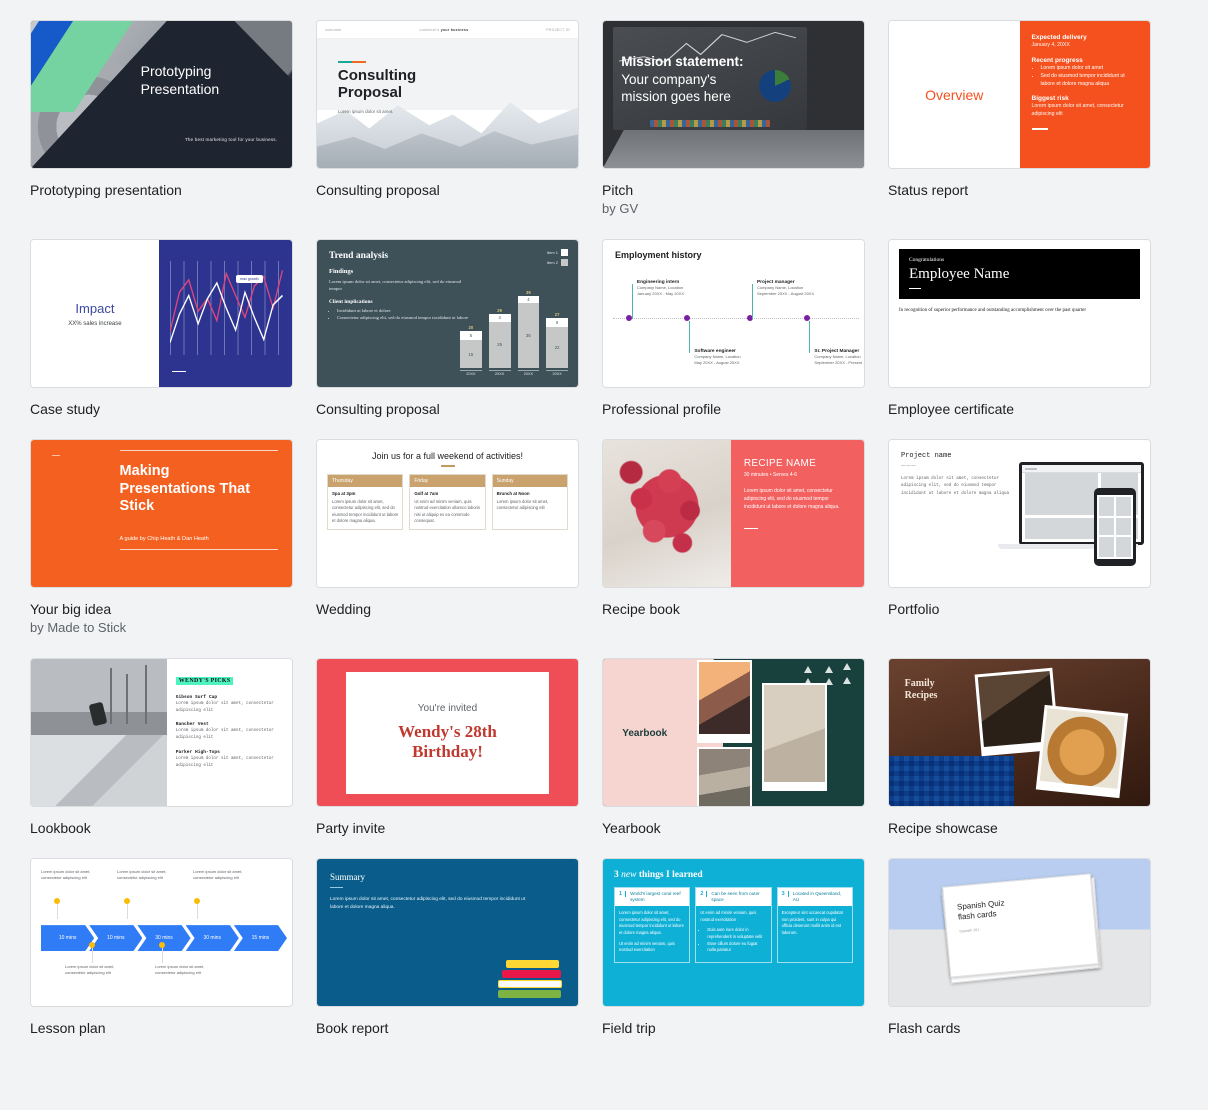 The height and width of the screenshot is (1110, 1208). I want to click on legend-label: Item 1, so click(552, 252).